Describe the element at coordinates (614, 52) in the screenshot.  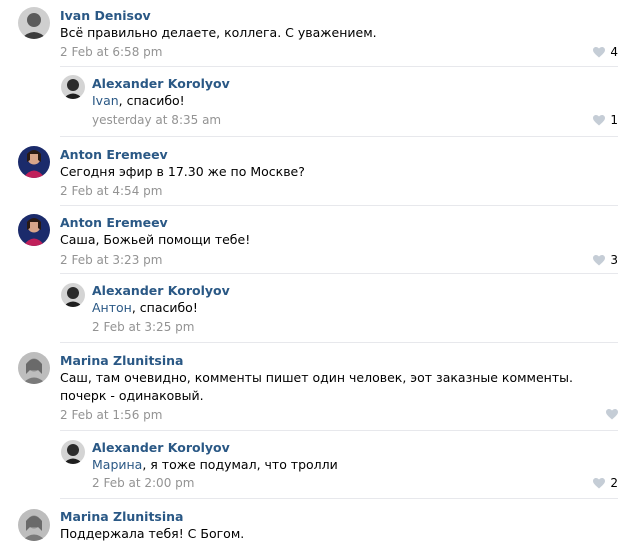
I see `like-count: 4` at that location.